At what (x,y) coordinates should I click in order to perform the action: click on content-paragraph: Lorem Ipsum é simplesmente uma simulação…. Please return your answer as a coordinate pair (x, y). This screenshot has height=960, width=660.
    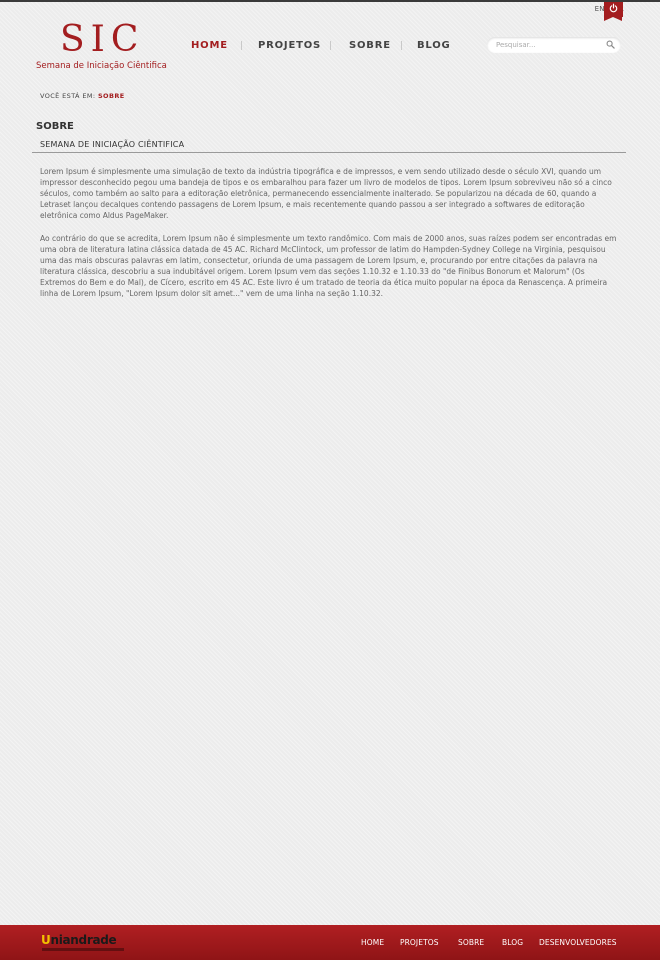
    Looking at the image, I should click on (326, 193).